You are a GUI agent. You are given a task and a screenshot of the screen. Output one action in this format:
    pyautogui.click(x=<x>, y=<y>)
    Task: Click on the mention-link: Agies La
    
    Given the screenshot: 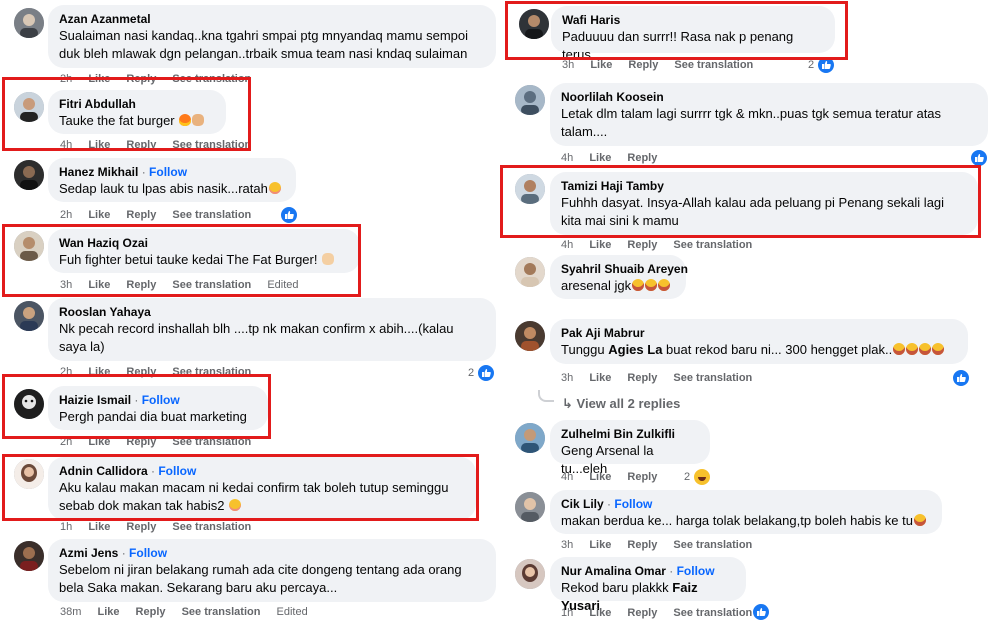 What is the action you would take?
    pyautogui.click(x=635, y=349)
    